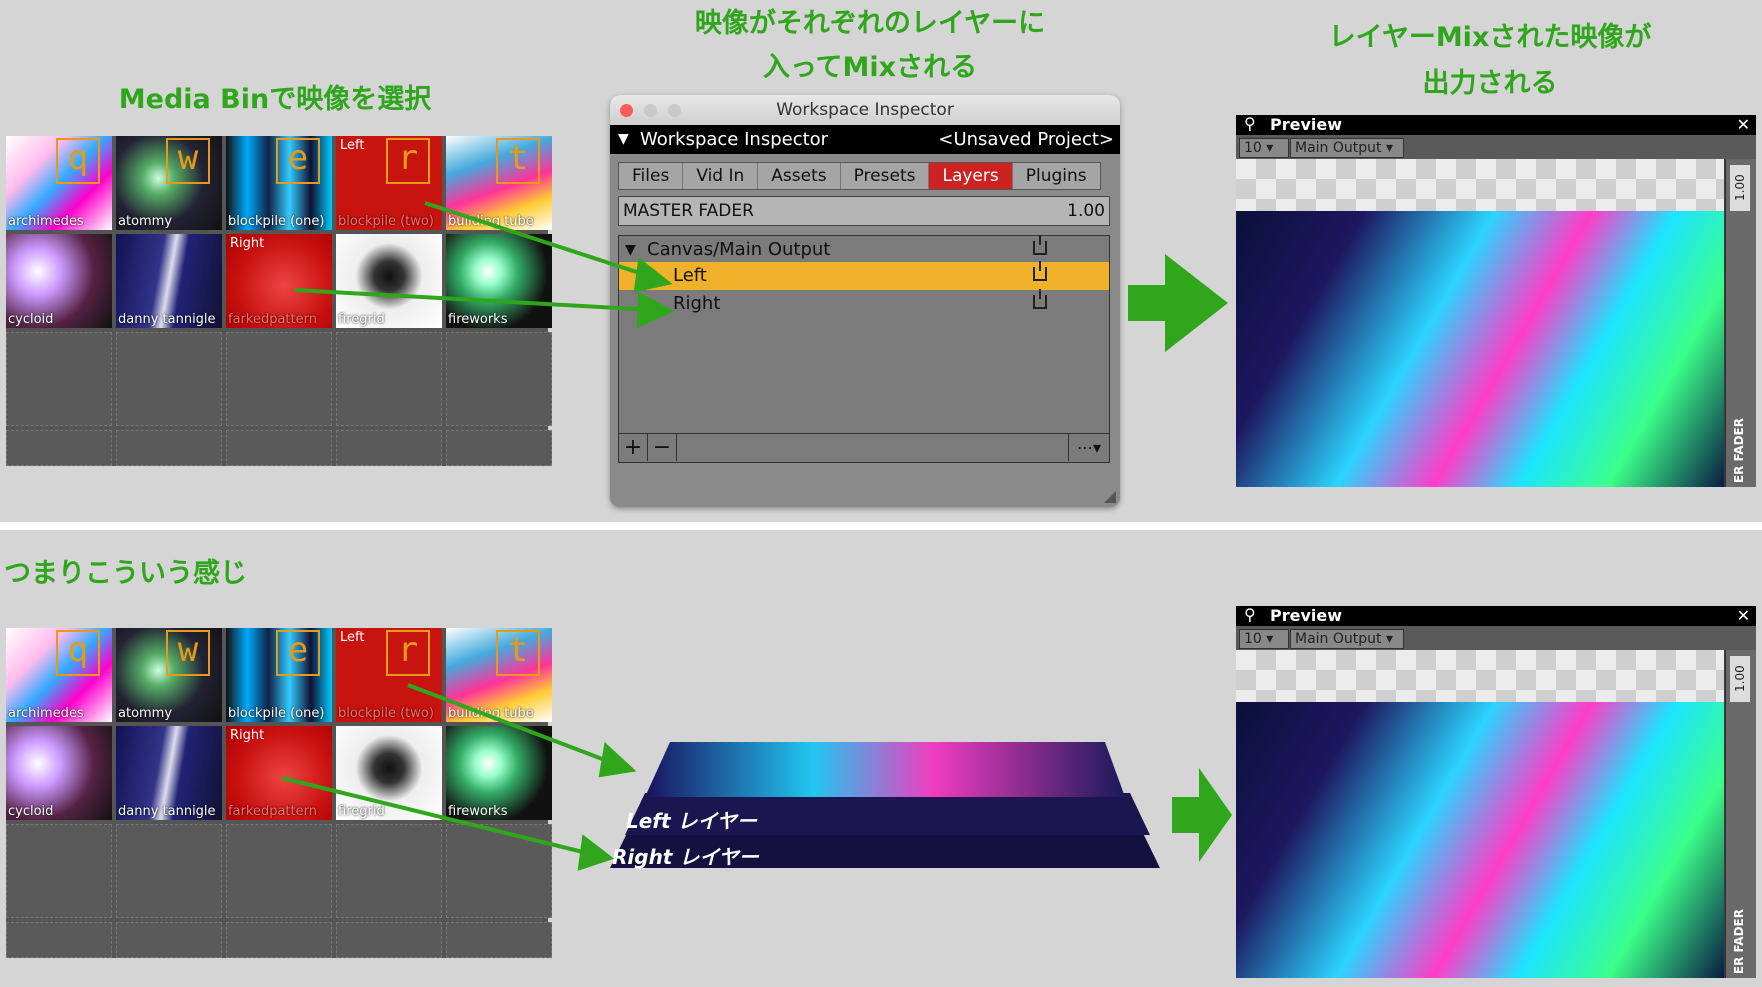 This screenshot has width=1762, height=987. Describe the element at coordinates (438, 816) in the screenshot. I see `arrow-right-to-stack` at that location.